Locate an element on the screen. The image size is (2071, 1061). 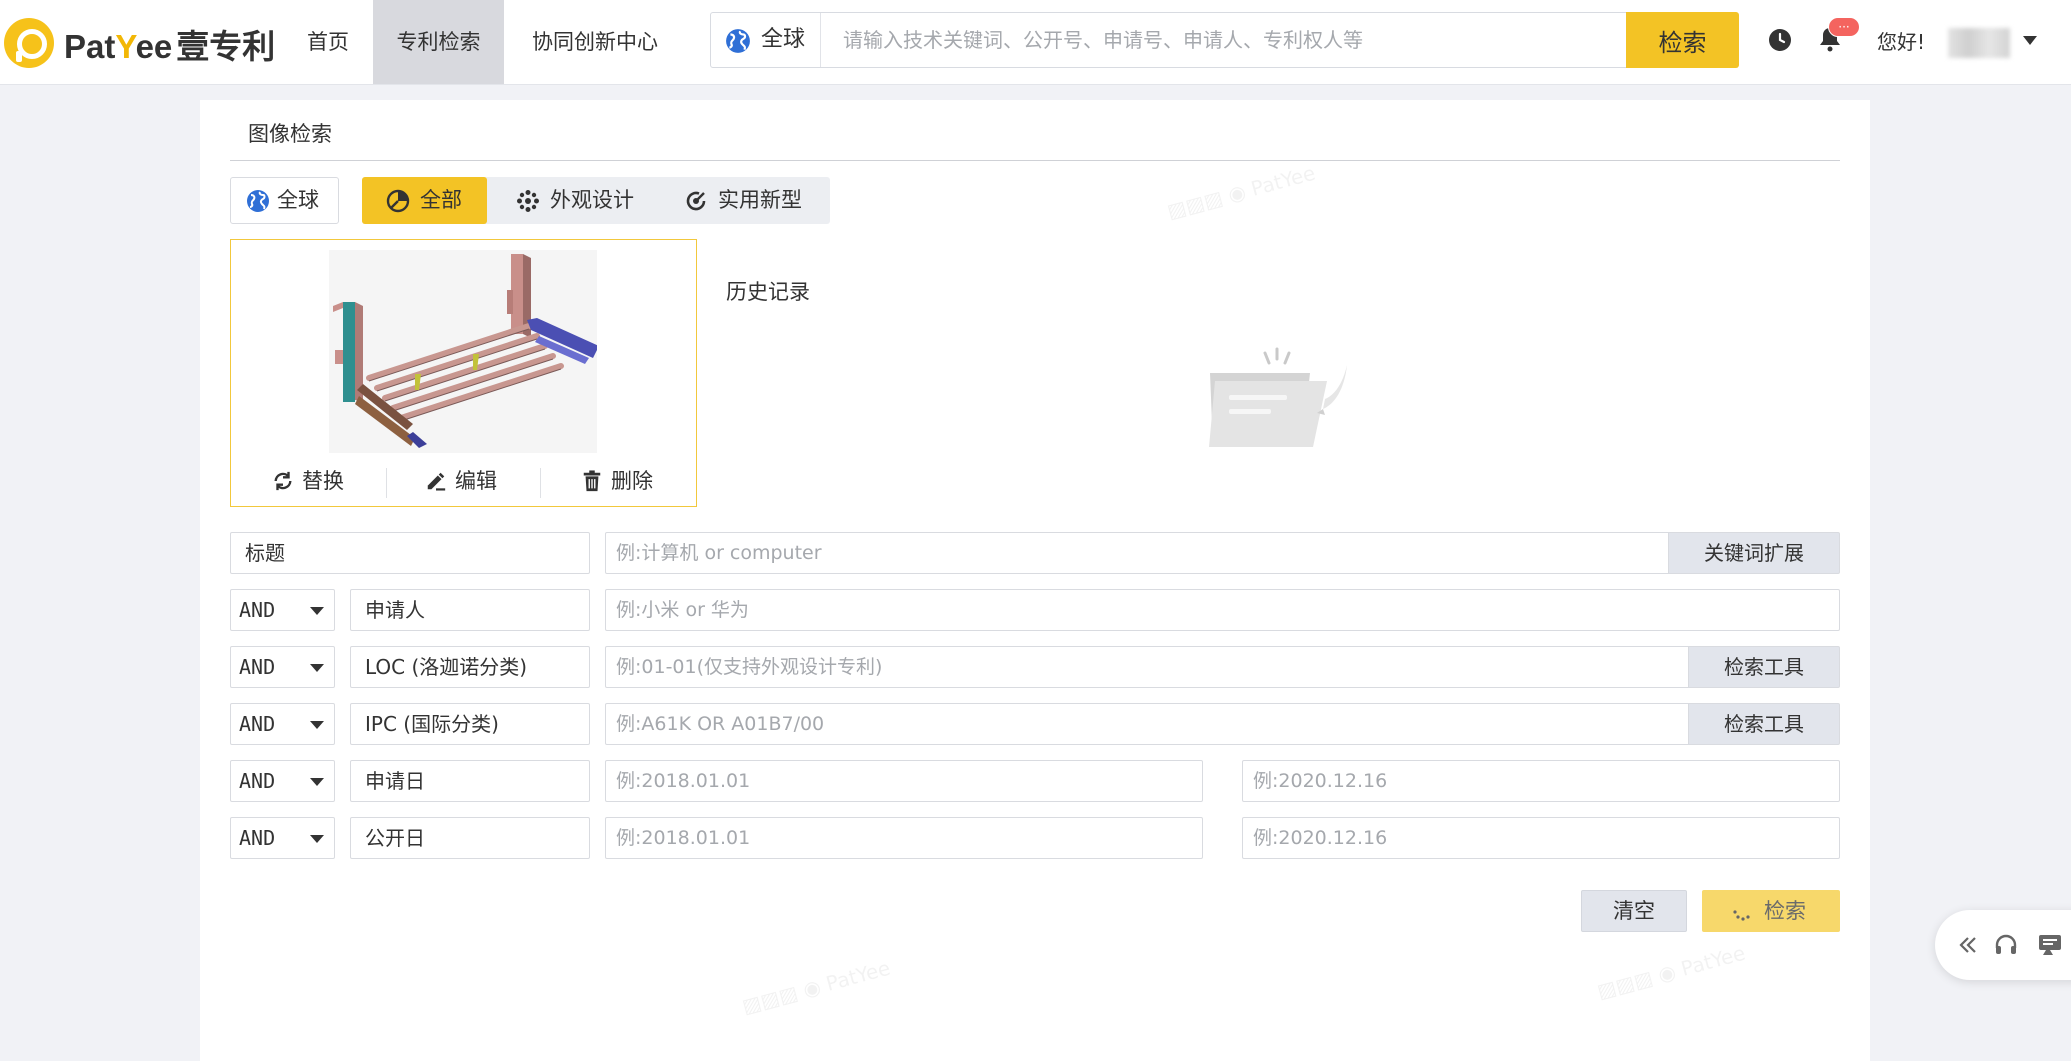
tab-all: 全部 is located at coordinates (424, 200).